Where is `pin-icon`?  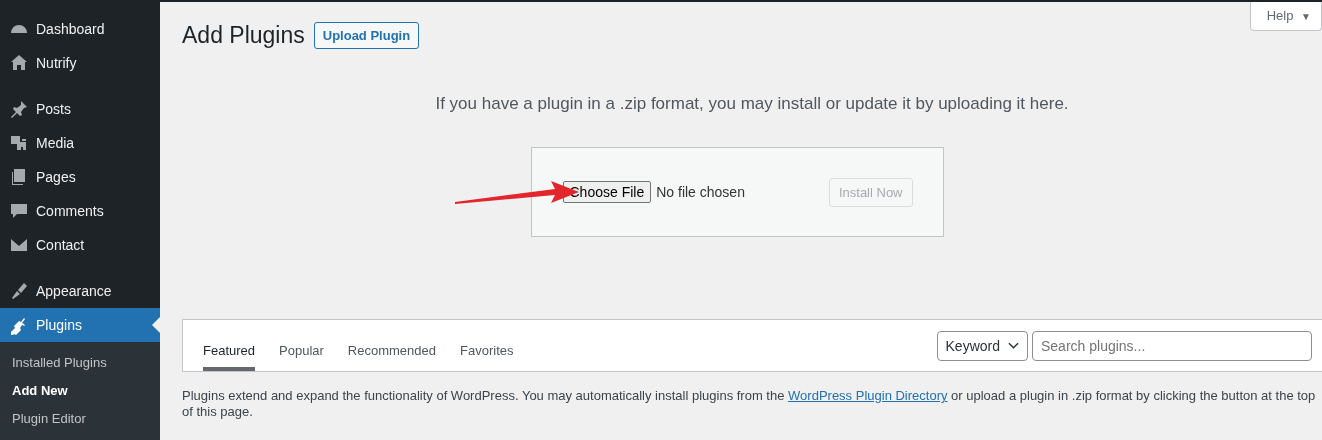 pin-icon is located at coordinates (19, 109).